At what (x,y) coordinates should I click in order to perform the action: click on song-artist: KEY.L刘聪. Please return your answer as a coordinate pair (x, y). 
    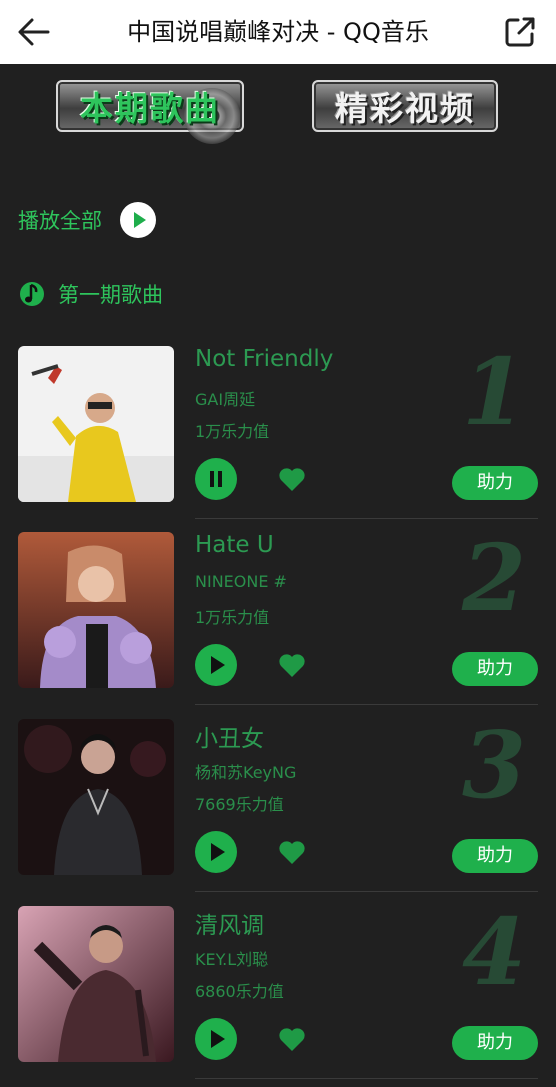
    Looking at the image, I should click on (231, 958).